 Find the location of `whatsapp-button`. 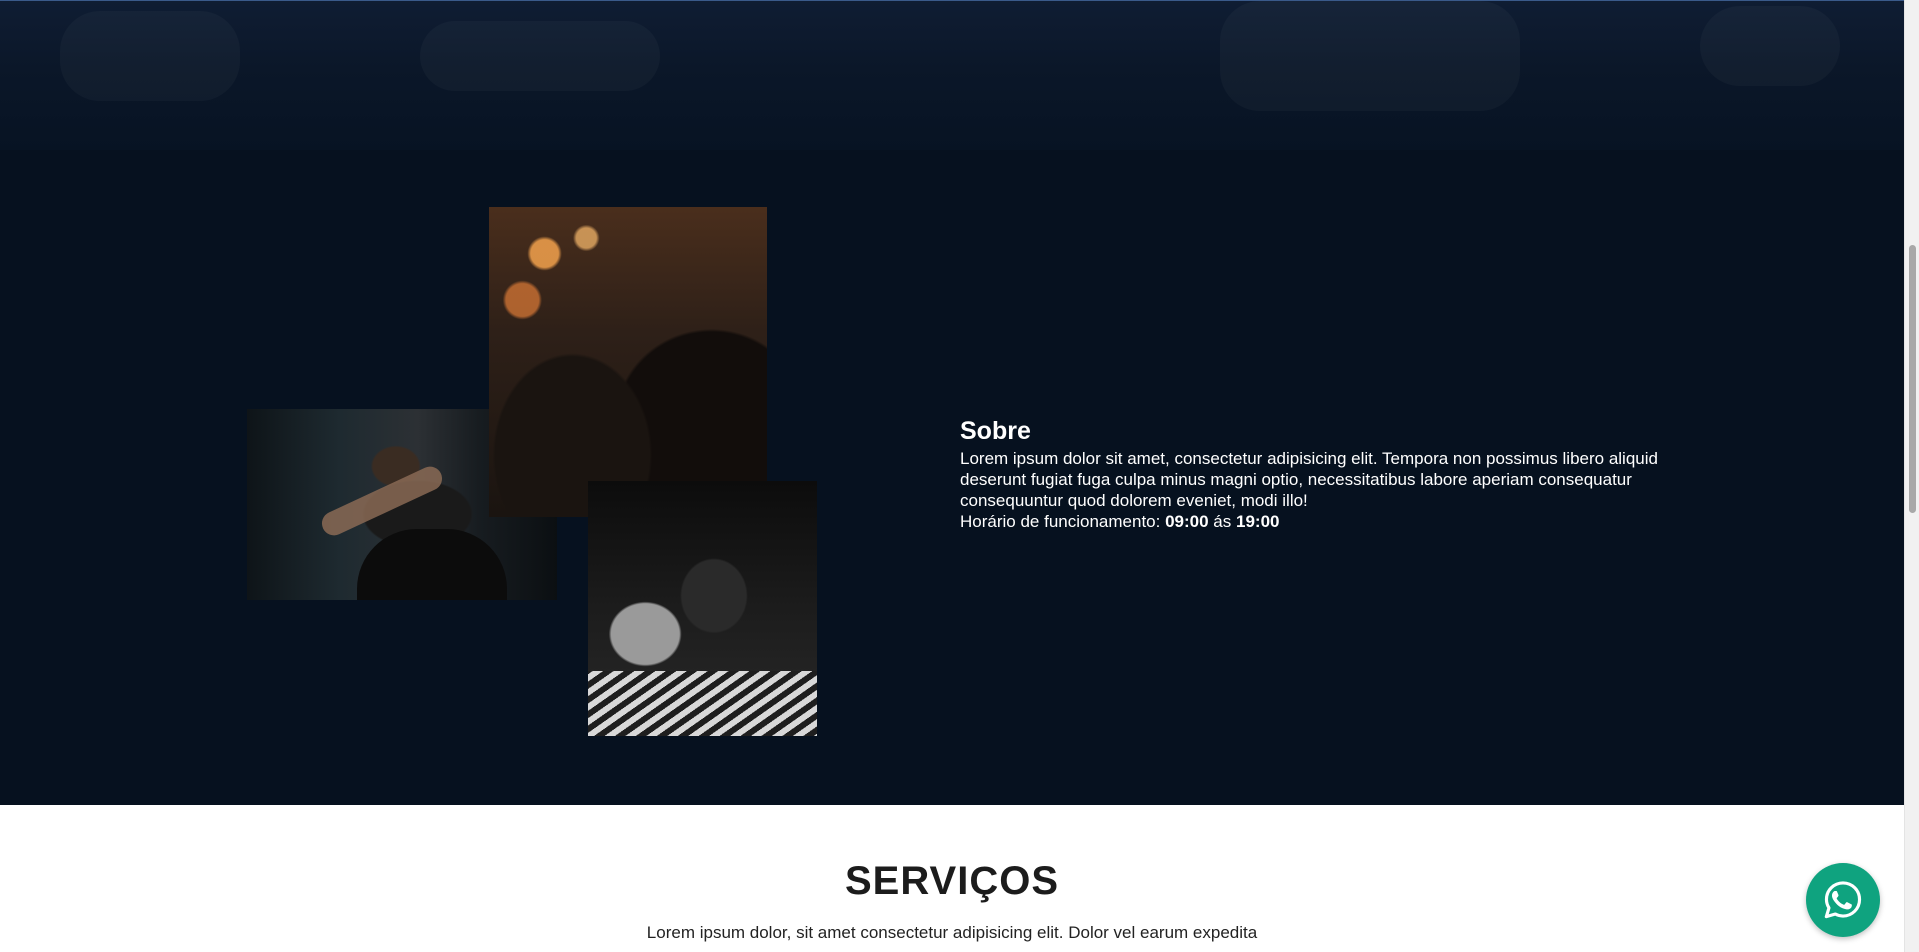

whatsapp-button is located at coordinates (1843, 900).